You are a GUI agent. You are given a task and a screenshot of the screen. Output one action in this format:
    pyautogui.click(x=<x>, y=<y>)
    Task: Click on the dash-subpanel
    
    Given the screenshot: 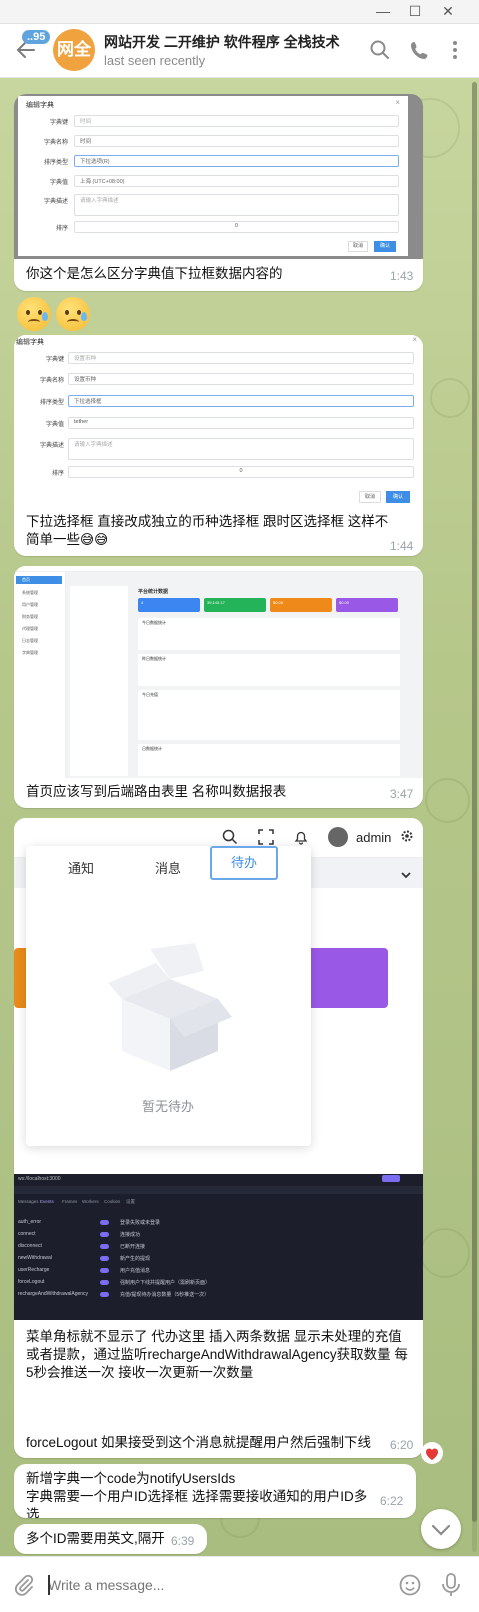 What is the action you would take?
    pyautogui.click(x=99, y=681)
    